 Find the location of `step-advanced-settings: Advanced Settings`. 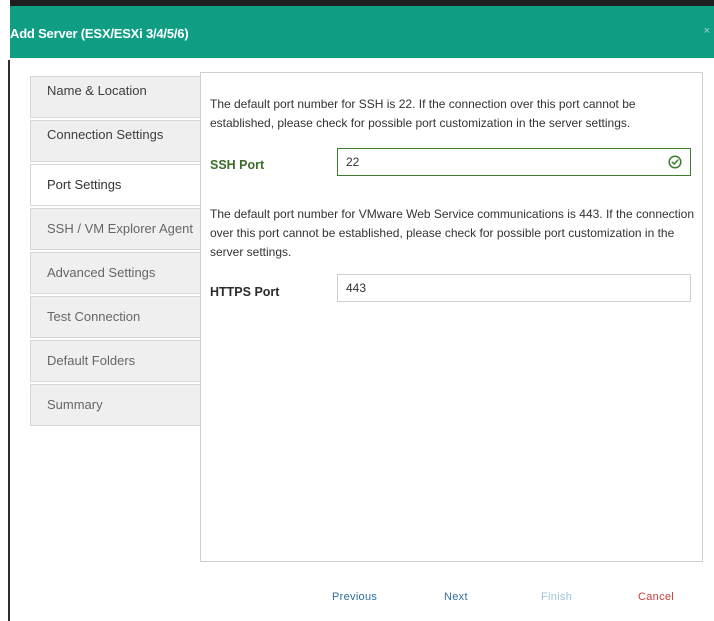

step-advanced-settings: Advanced Settings is located at coordinates (115, 273).